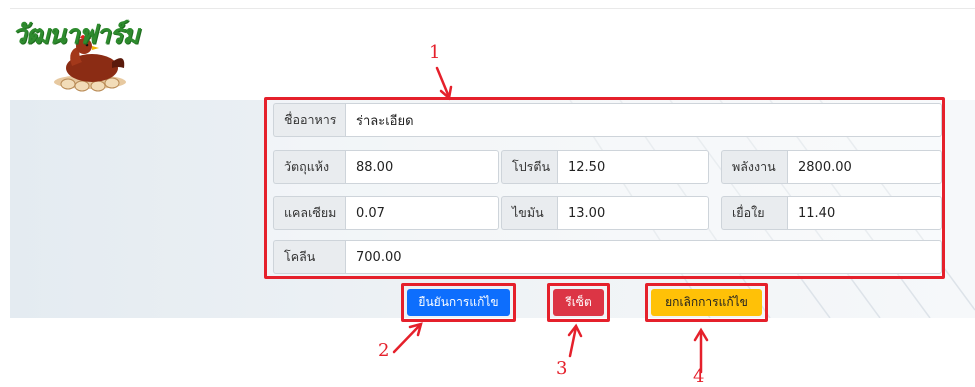 The height and width of the screenshot is (387, 975). I want to click on annotation-3: 3, so click(562, 368).